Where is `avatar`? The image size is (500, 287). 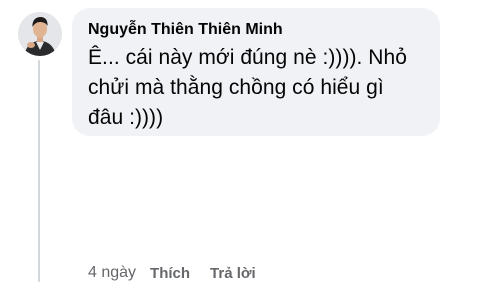
avatar is located at coordinates (40, 34).